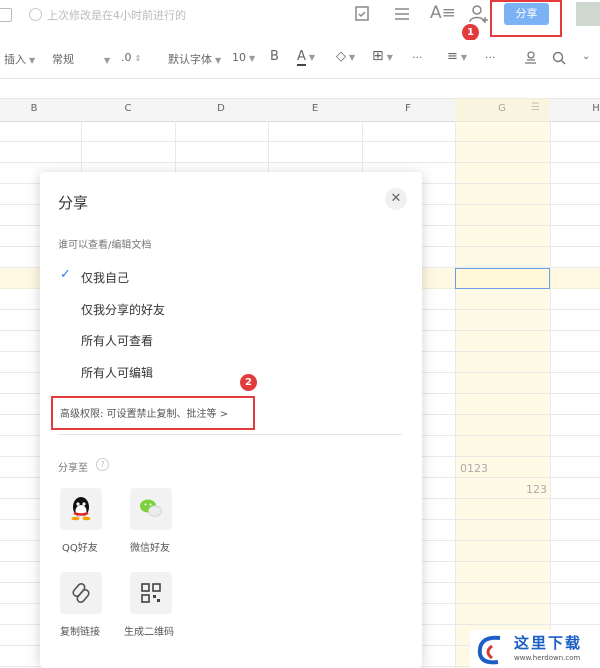 This screenshot has height=668, width=600. Describe the element at coordinates (19, 59) in the screenshot. I see `insert-menu: 插入 ▼` at that location.